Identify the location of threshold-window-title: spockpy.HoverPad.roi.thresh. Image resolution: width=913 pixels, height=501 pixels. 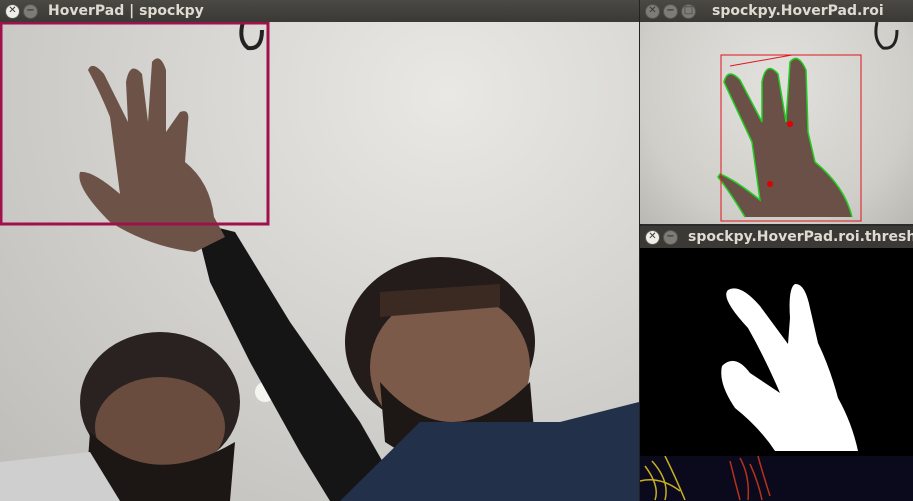
(800, 237).